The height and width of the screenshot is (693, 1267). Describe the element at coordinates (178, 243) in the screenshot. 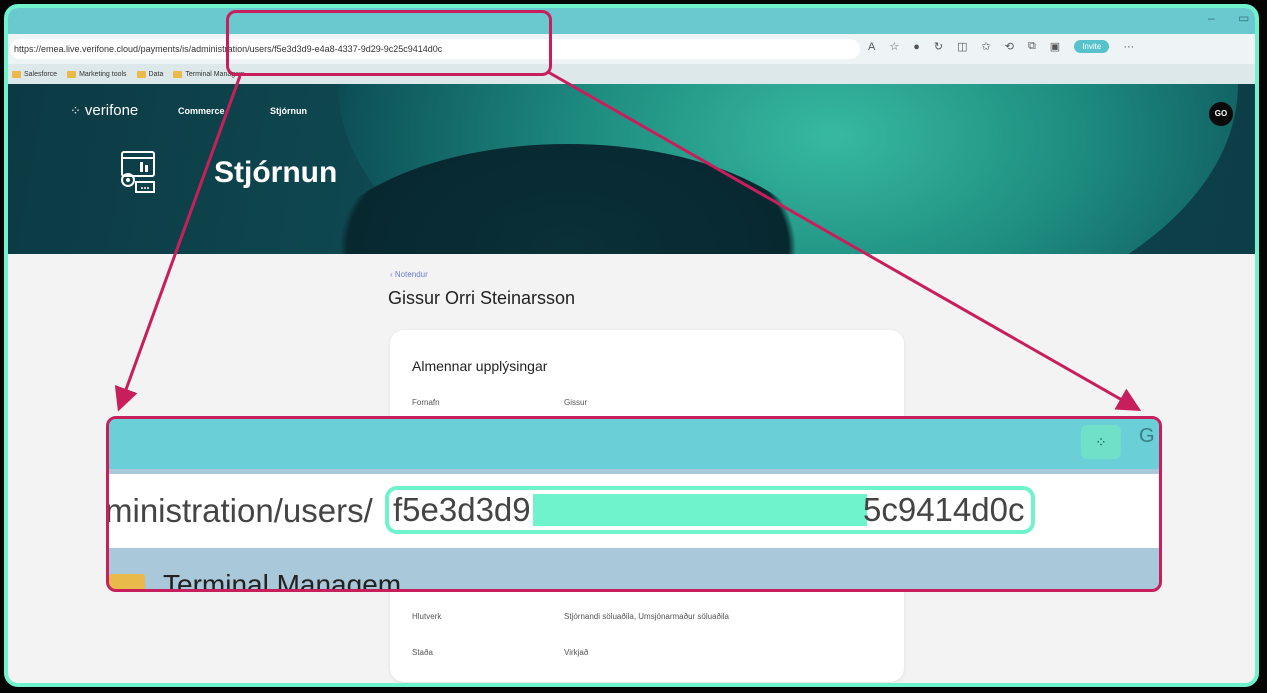

I see `arrow-left` at that location.